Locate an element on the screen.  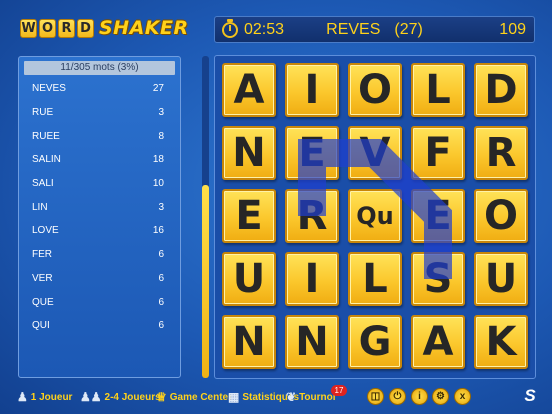
stats-icon: ▦ is located at coordinates (234, 397).